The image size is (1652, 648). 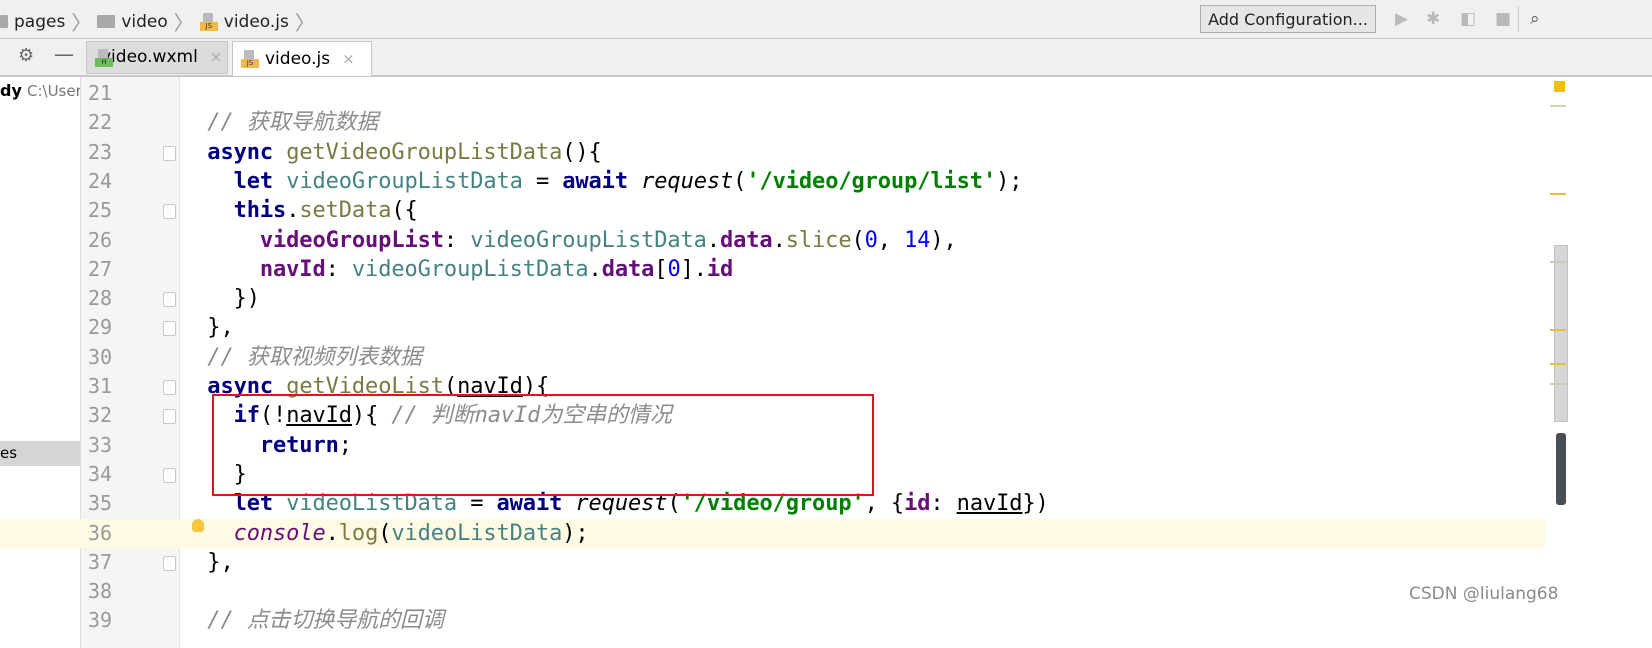 I want to click on code-text: this.setData({, so click(x=299, y=210).